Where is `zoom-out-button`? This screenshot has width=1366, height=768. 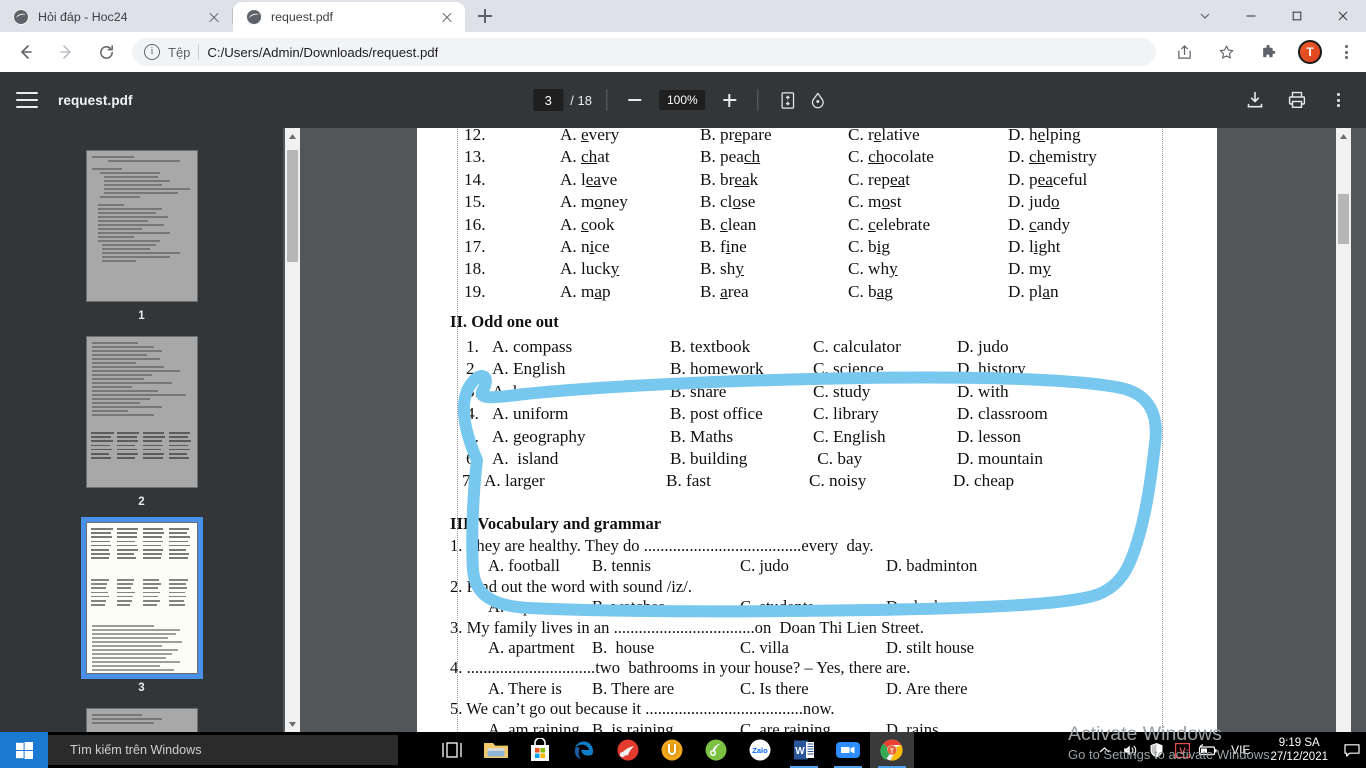
zoom-out-button is located at coordinates (635, 100).